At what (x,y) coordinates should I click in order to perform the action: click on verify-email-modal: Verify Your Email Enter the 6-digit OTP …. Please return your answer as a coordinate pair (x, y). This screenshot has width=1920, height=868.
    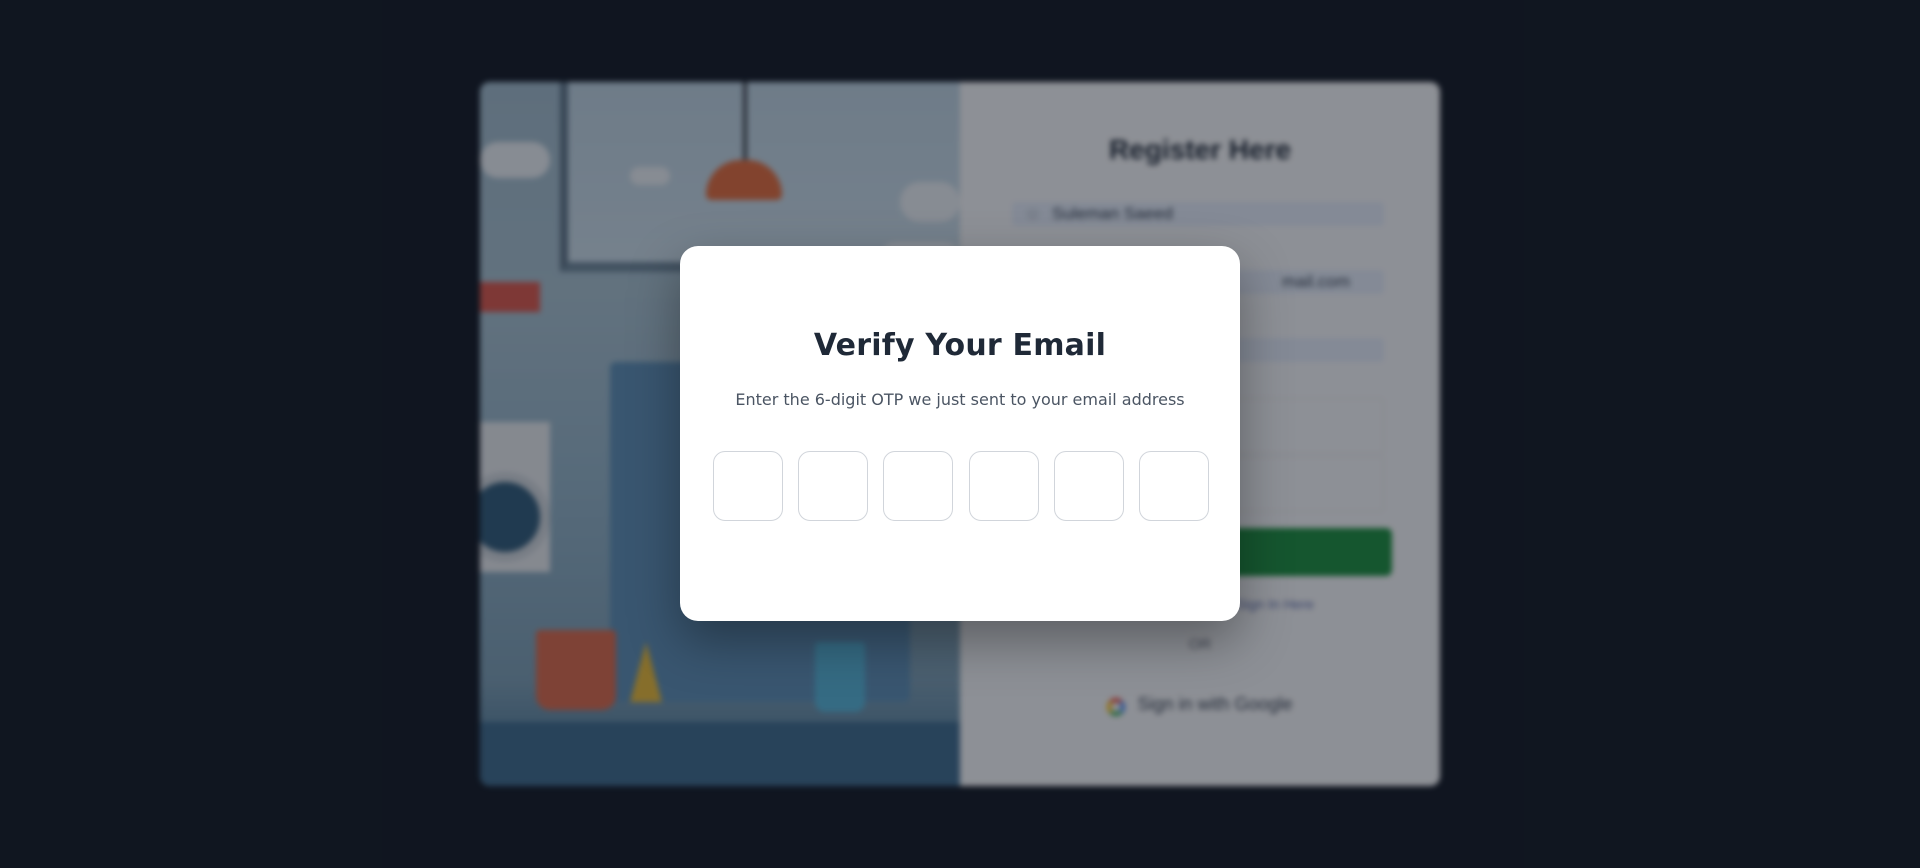
    Looking at the image, I should click on (960, 433).